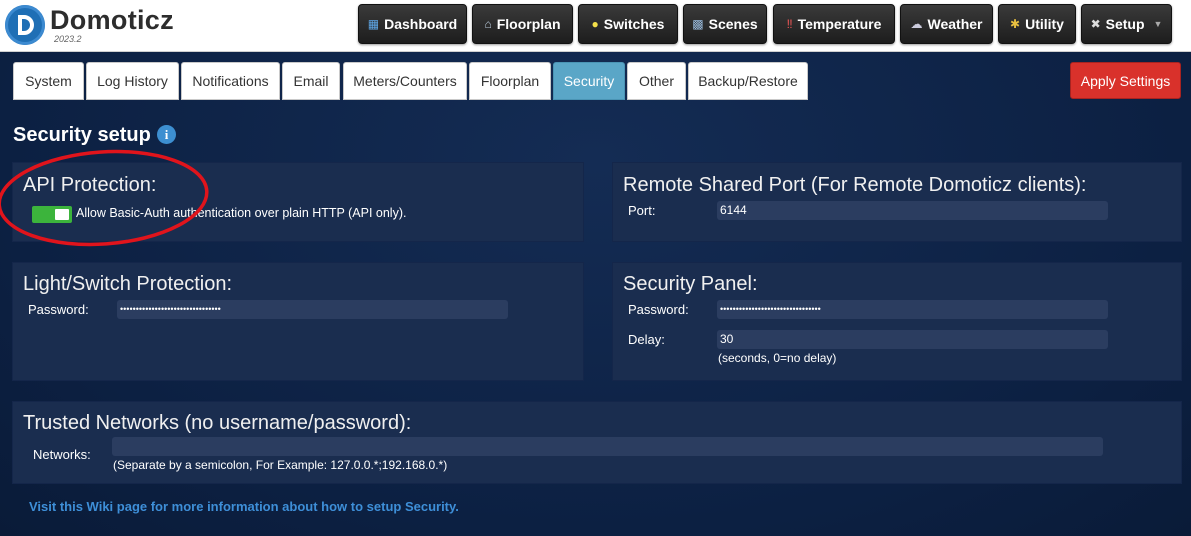 The width and height of the screenshot is (1191, 536). Describe the element at coordinates (52, 214) in the screenshot. I see `basic-auth-toggle` at that location.